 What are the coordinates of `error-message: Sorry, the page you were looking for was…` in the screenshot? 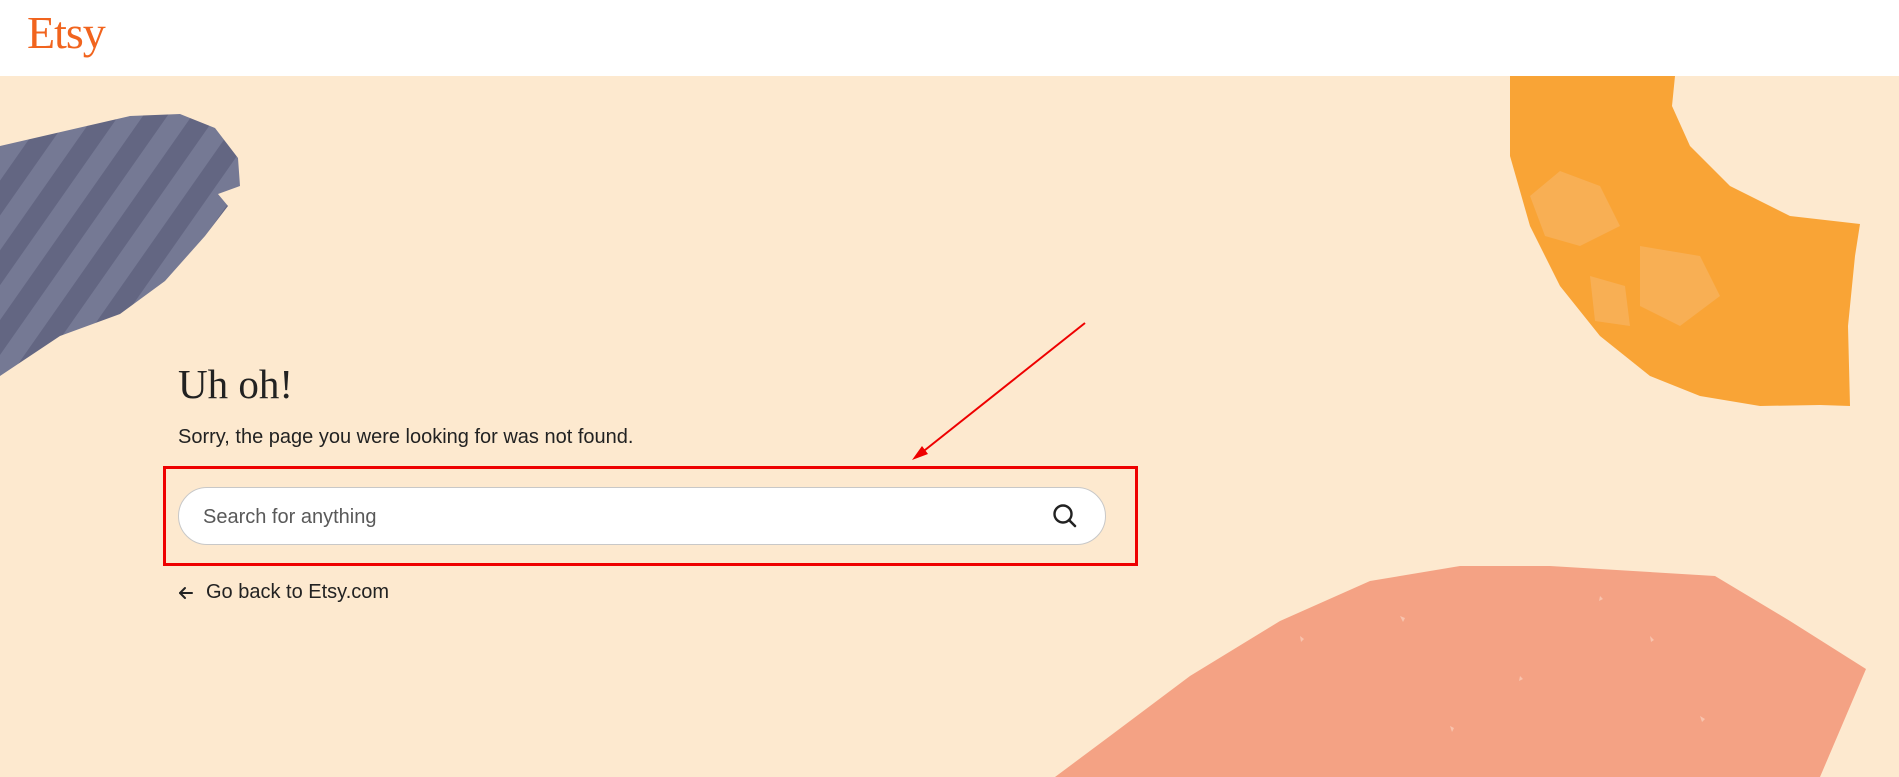 It's located at (406, 437).